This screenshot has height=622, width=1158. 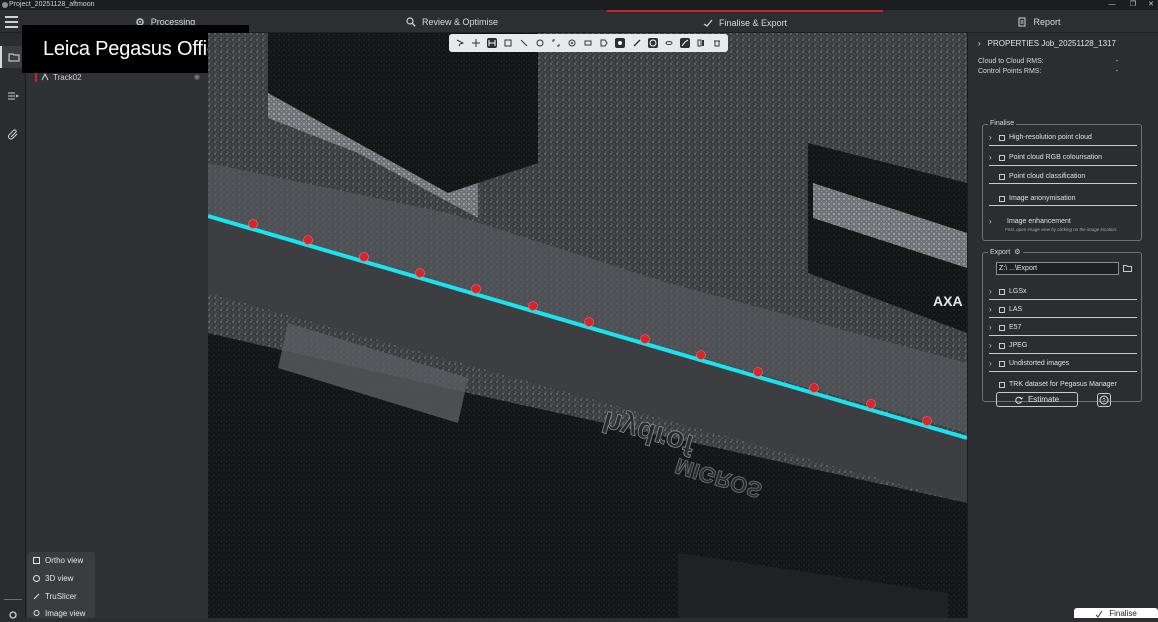 What do you see at coordinates (1011, 61) in the screenshot?
I see `rms-label: Cloud to Cloud RMS:` at bounding box center [1011, 61].